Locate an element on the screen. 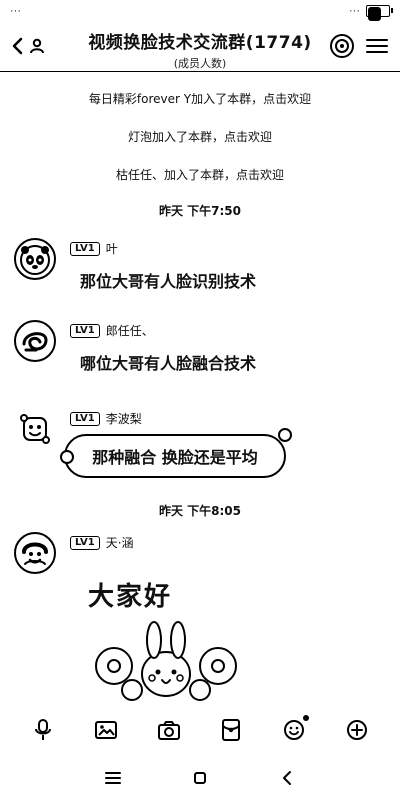 The width and height of the screenshot is (400, 800). sender-name: 李波梨 is located at coordinates (123, 419).